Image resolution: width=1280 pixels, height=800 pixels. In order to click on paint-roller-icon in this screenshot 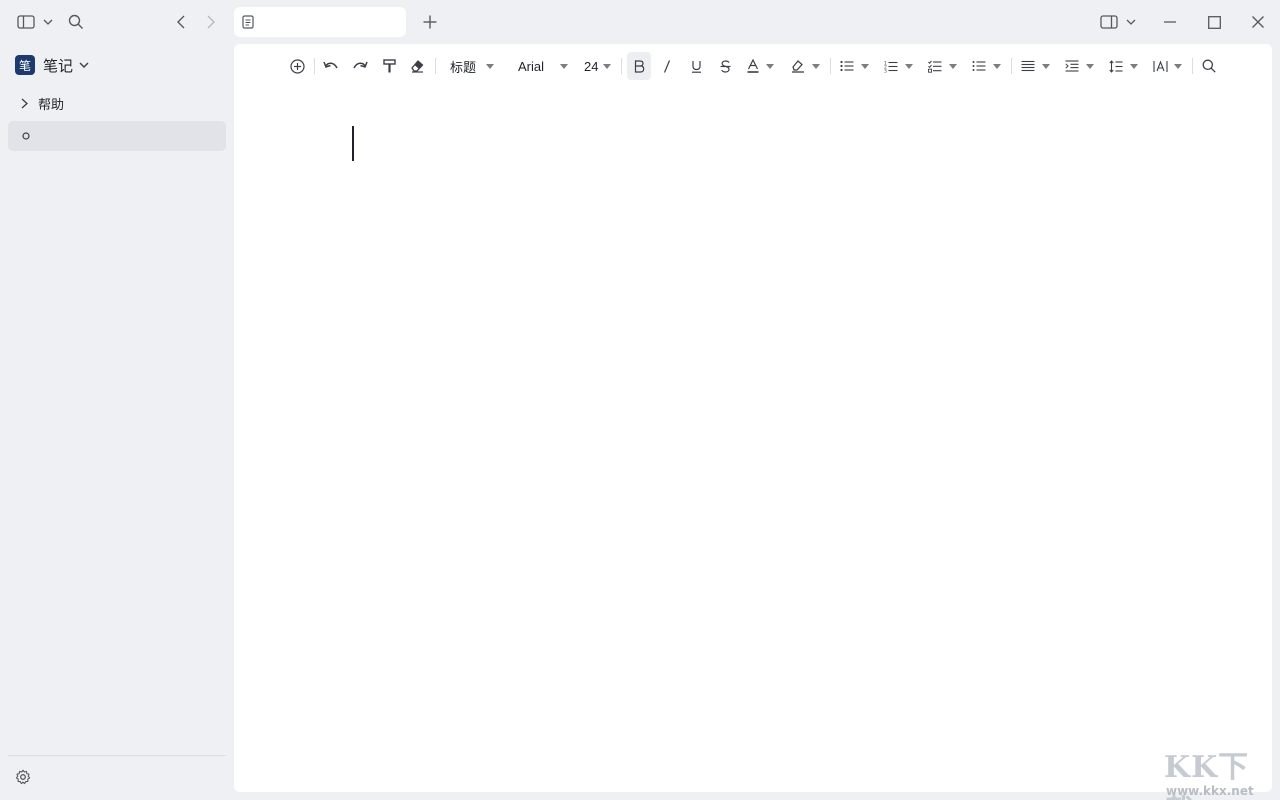, I will do `click(389, 66)`.